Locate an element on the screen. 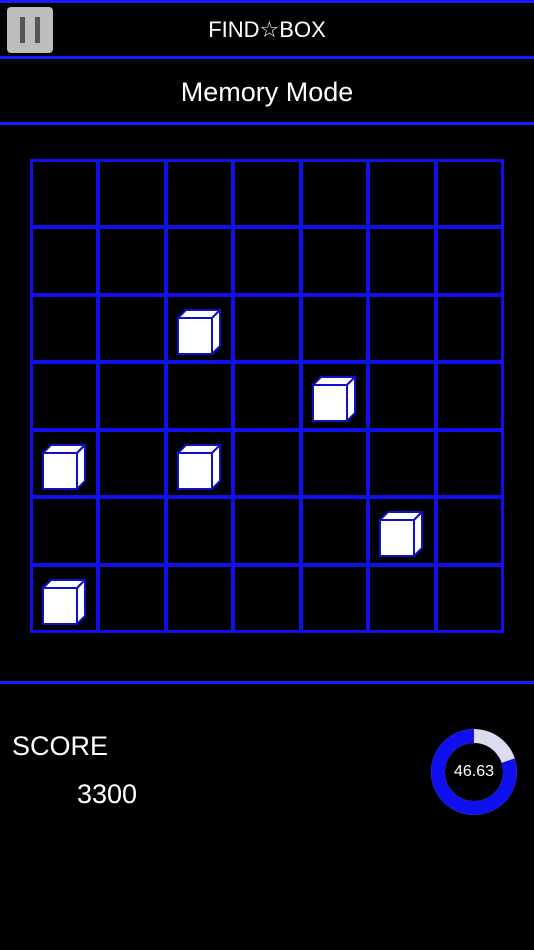 Image resolution: width=534 pixels, height=950 pixels. mode-title: Memory Mode is located at coordinates (267, 92).